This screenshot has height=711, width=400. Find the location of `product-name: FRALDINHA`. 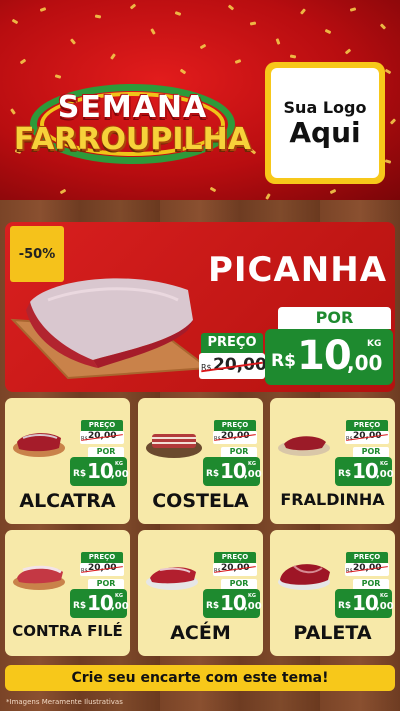

product-name: FRALDINHA is located at coordinates (332, 499).